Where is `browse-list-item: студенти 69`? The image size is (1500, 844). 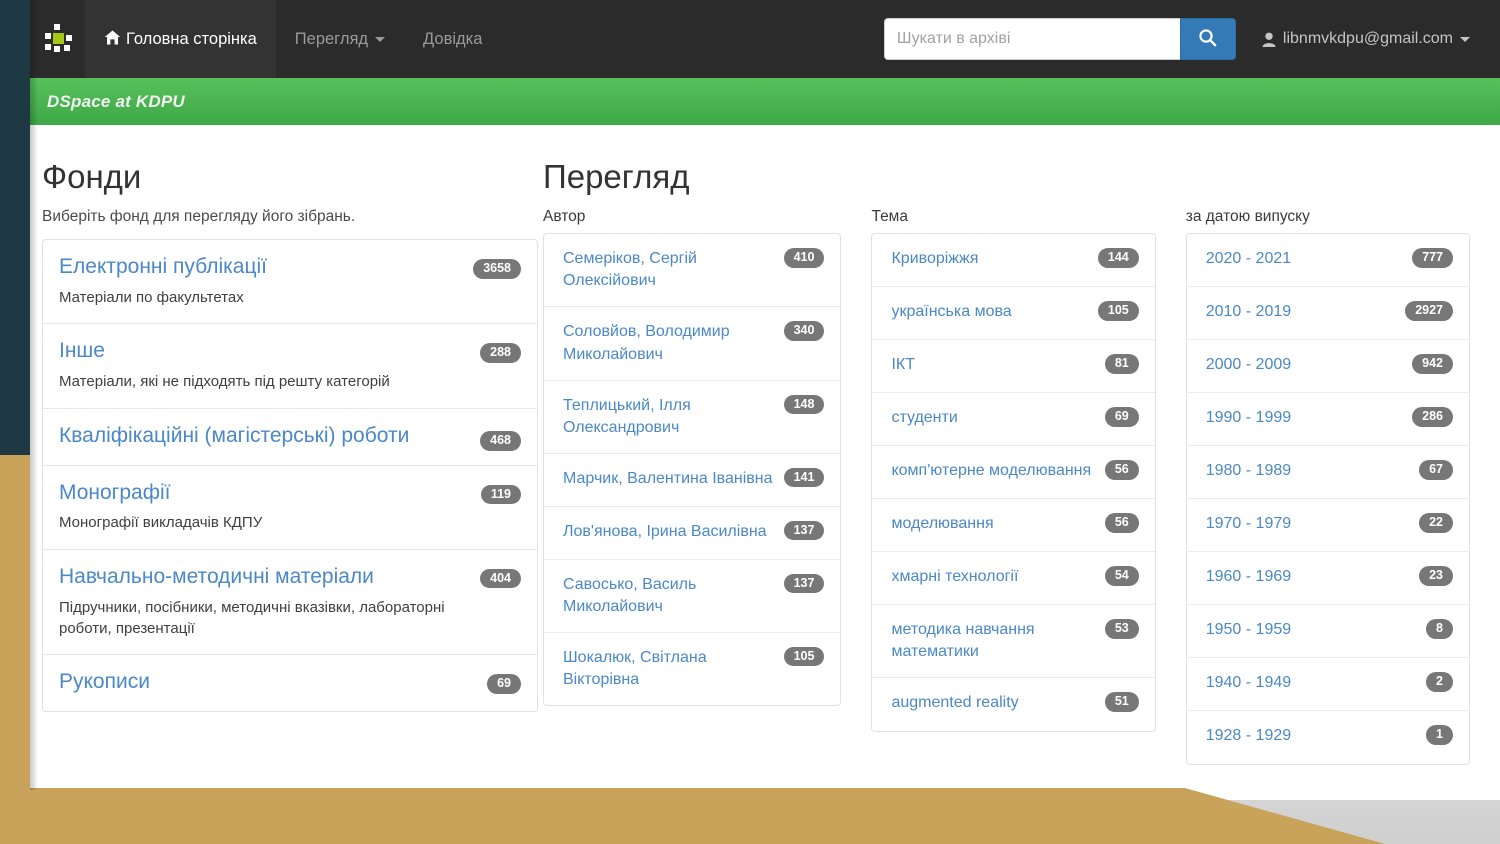 browse-list-item: студенти 69 is located at coordinates (1013, 420).